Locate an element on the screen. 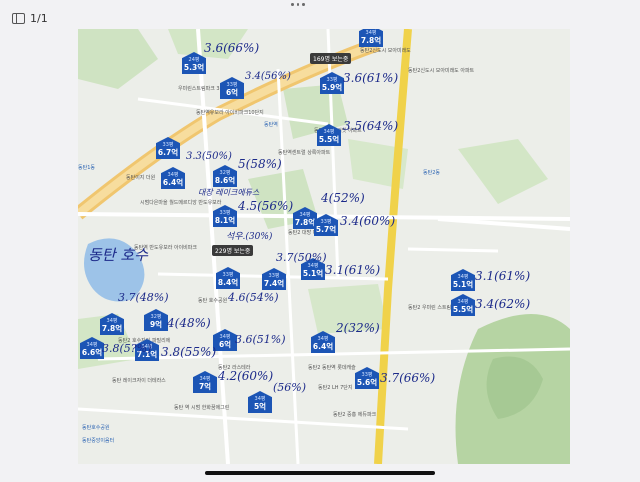 The height and width of the screenshot is (482, 640). price-pin: 34평 6억 is located at coordinates (225, 342).